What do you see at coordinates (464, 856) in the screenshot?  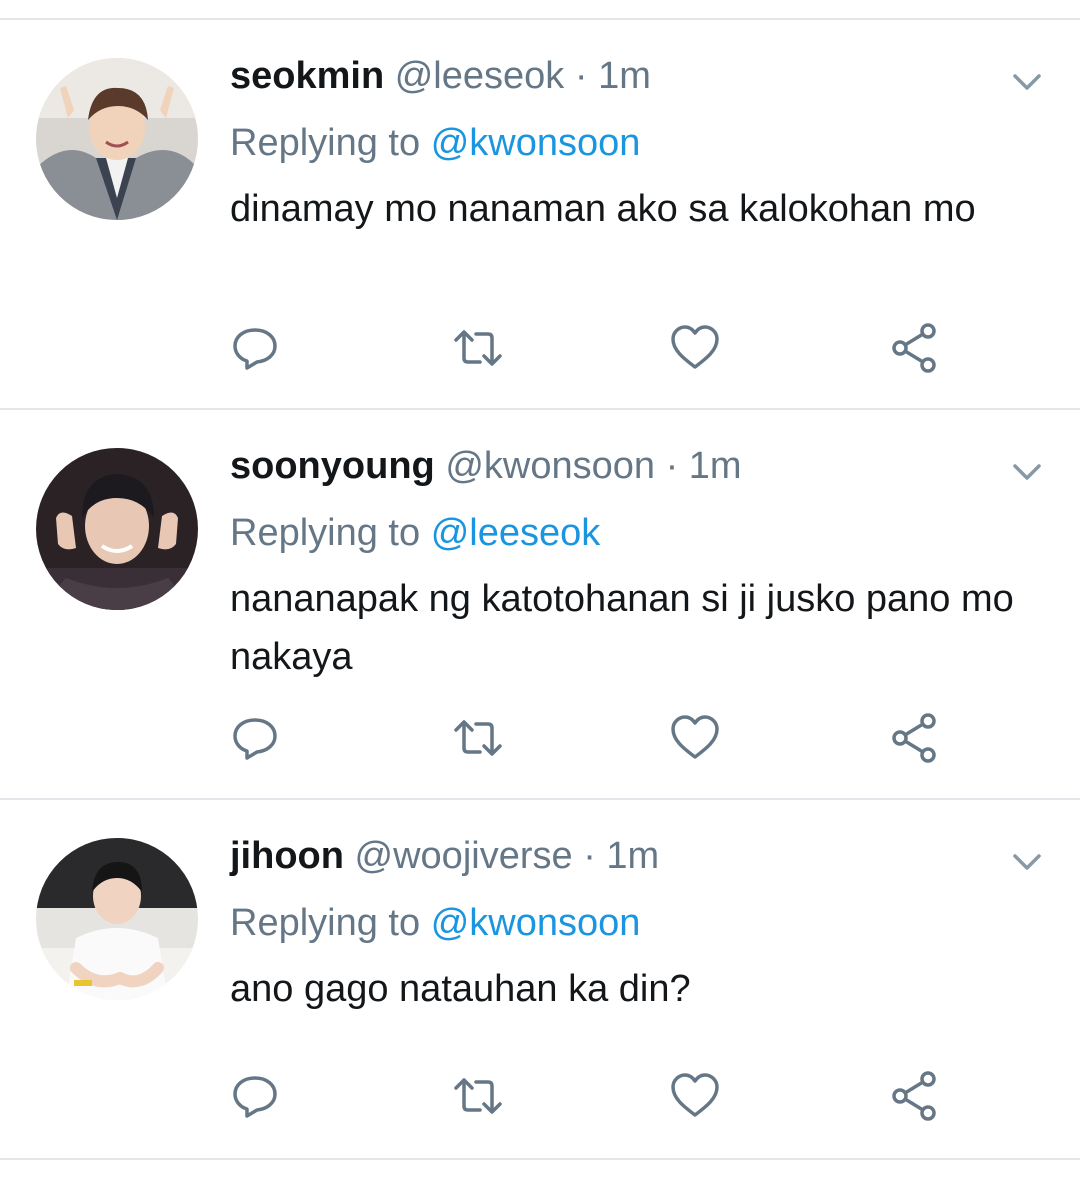 I see `user-handle: @woojiverse` at bounding box center [464, 856].